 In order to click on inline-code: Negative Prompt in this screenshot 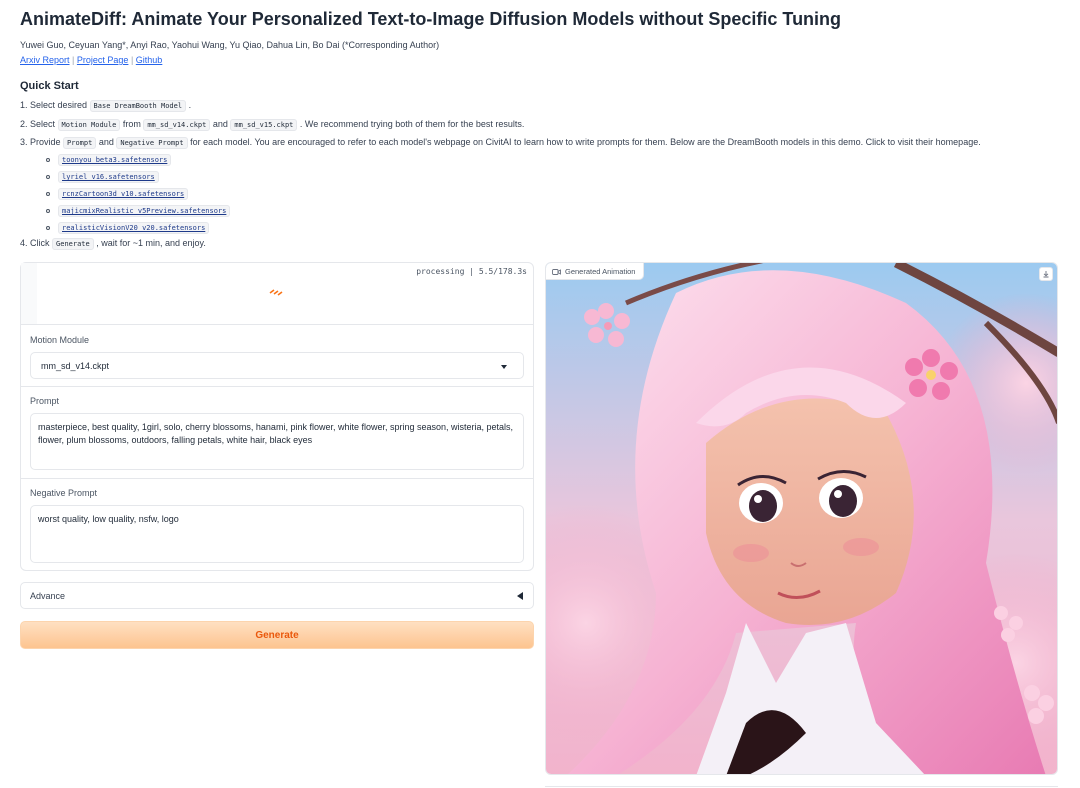, I will do `click(152, 143)`.